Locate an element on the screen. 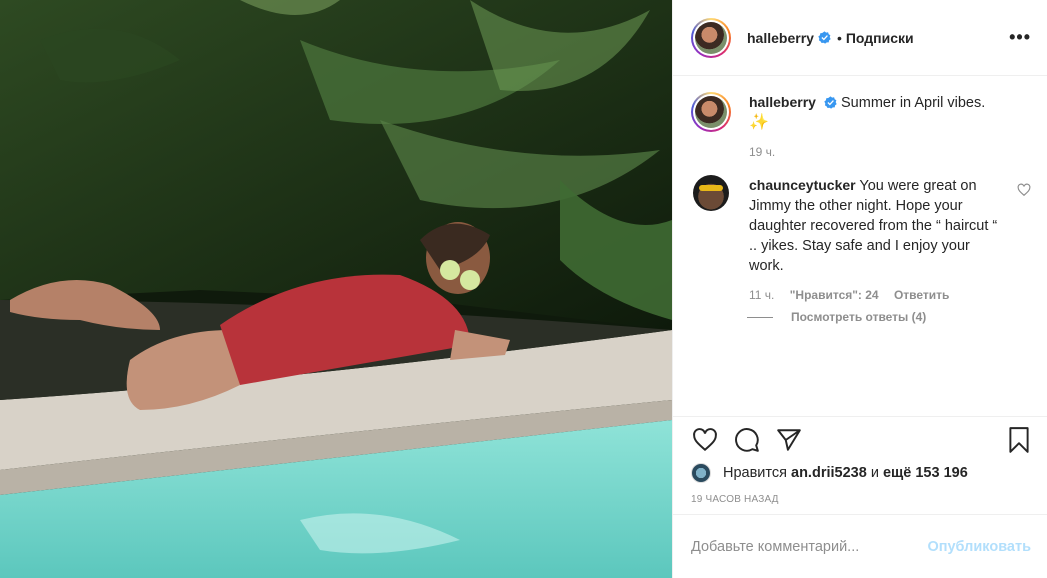  caption-username: halleberry is located at coordinates (782, 102).